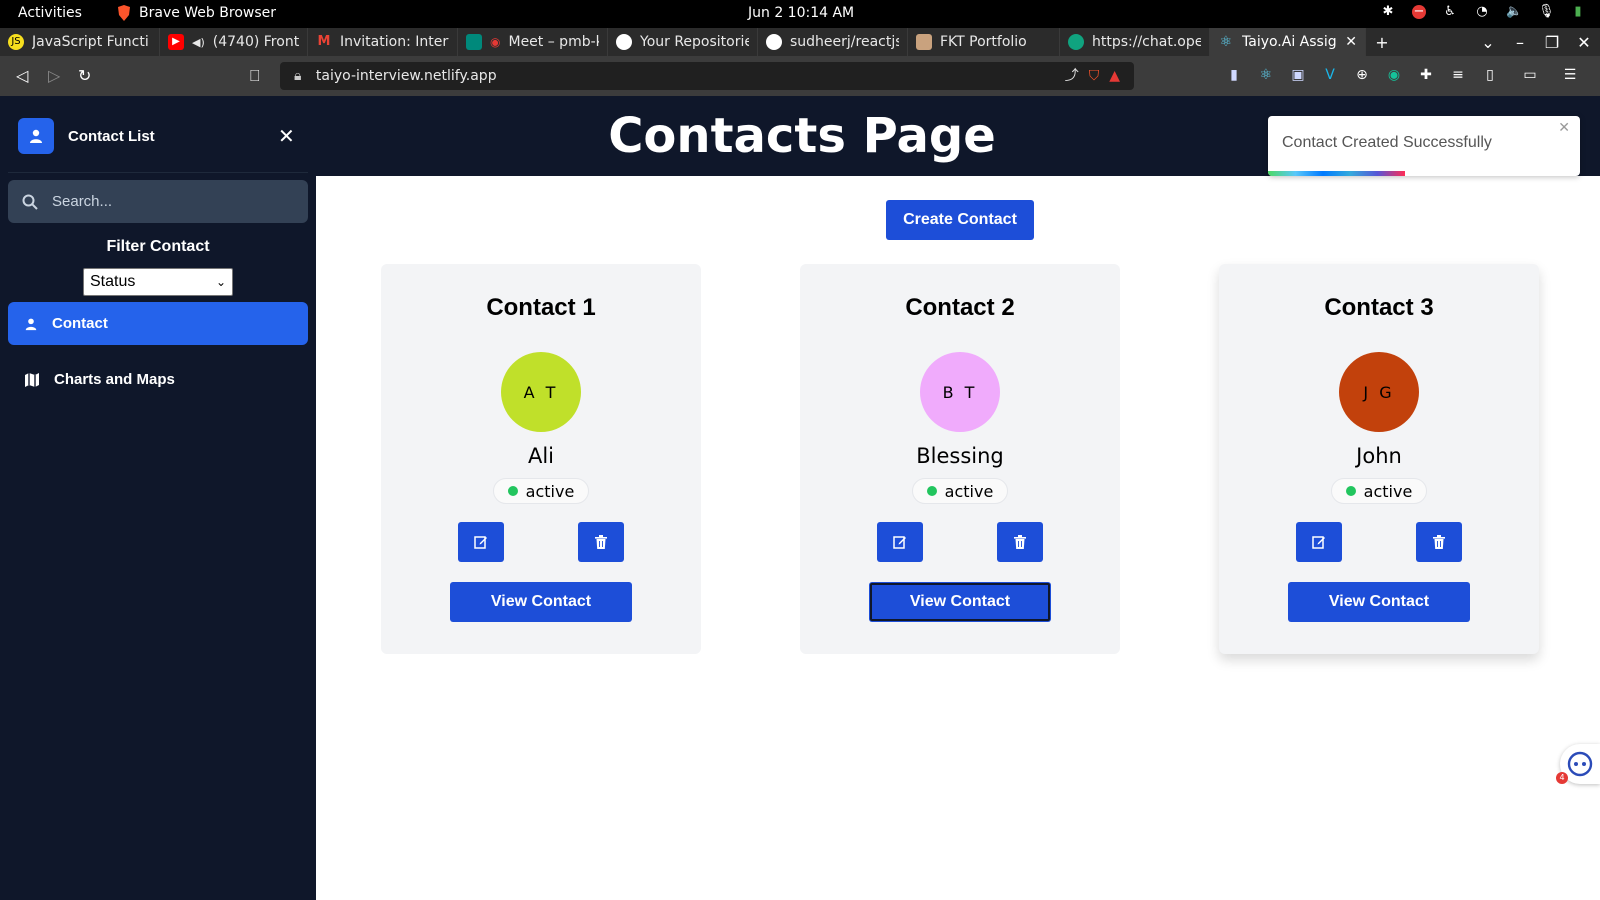  Describe the element at coordinates (198, 42) in the screenshot. I see `audio-icon: ◀)` at that location.